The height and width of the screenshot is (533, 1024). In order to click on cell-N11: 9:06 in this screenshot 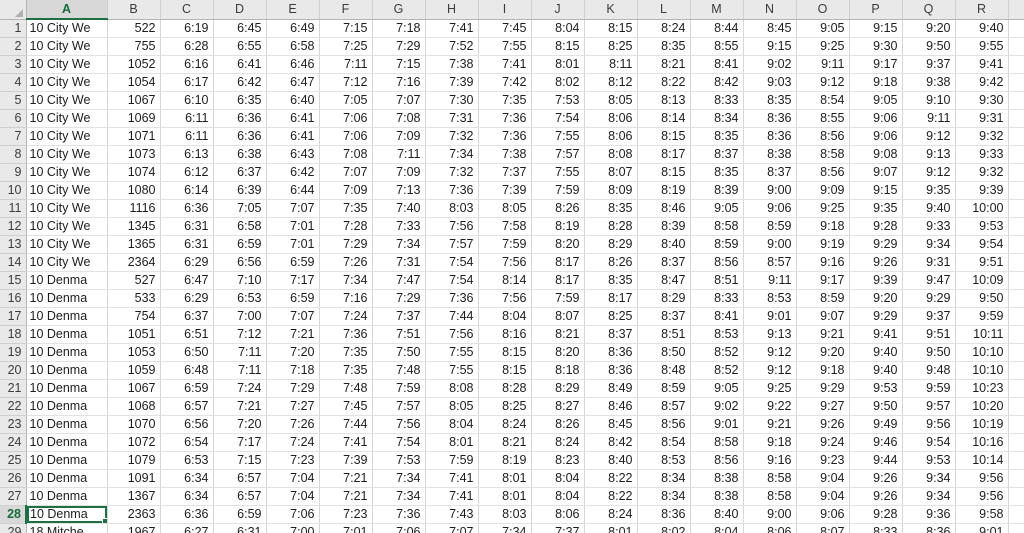, I will do `click(770, 208)`.